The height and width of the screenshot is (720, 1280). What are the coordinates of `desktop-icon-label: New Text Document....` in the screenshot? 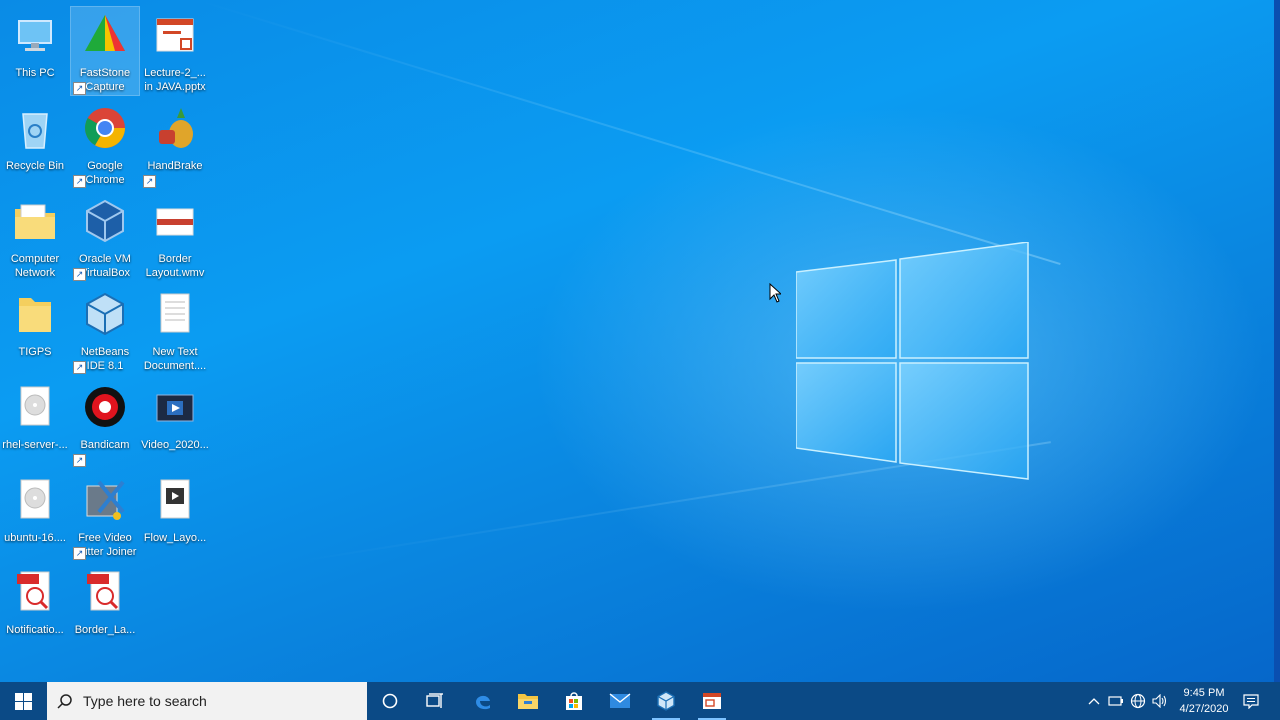 It's located at (175, 359).